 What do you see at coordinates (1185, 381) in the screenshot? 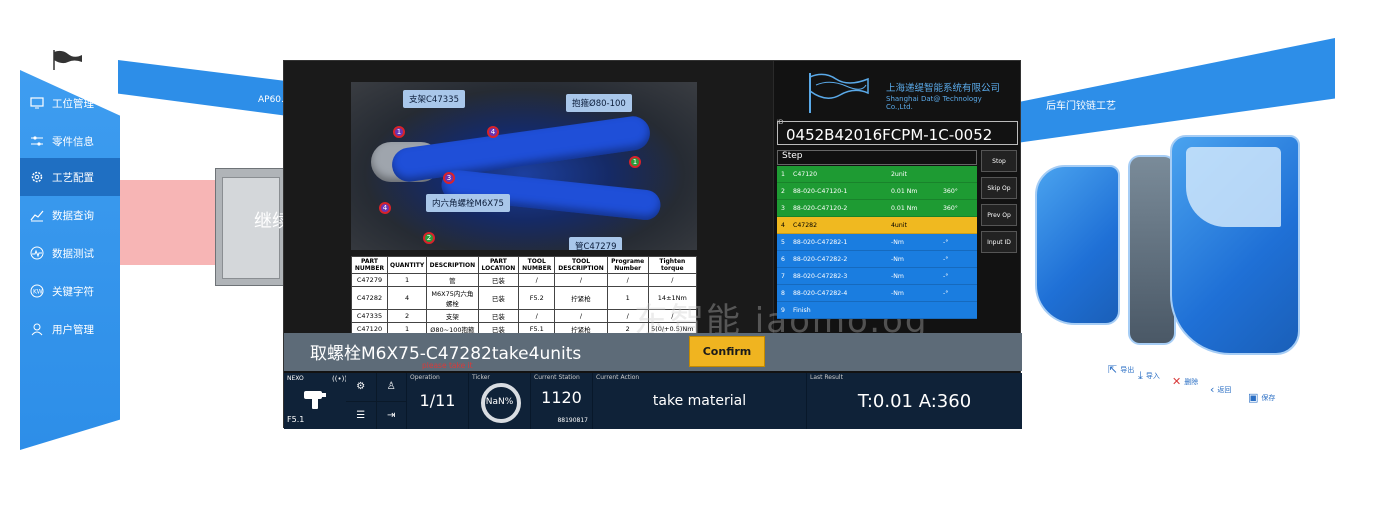
I see `delete-button: ✕ 删除` at bounding box center [1185, 381].